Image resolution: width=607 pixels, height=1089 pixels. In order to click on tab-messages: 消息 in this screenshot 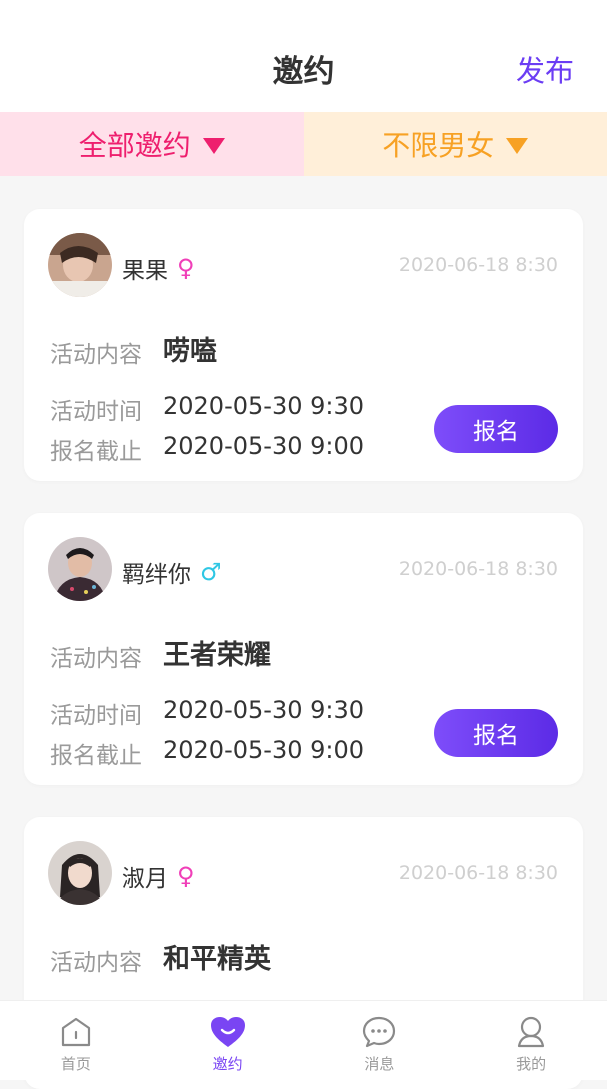, I will do `click(380, 1040)`.